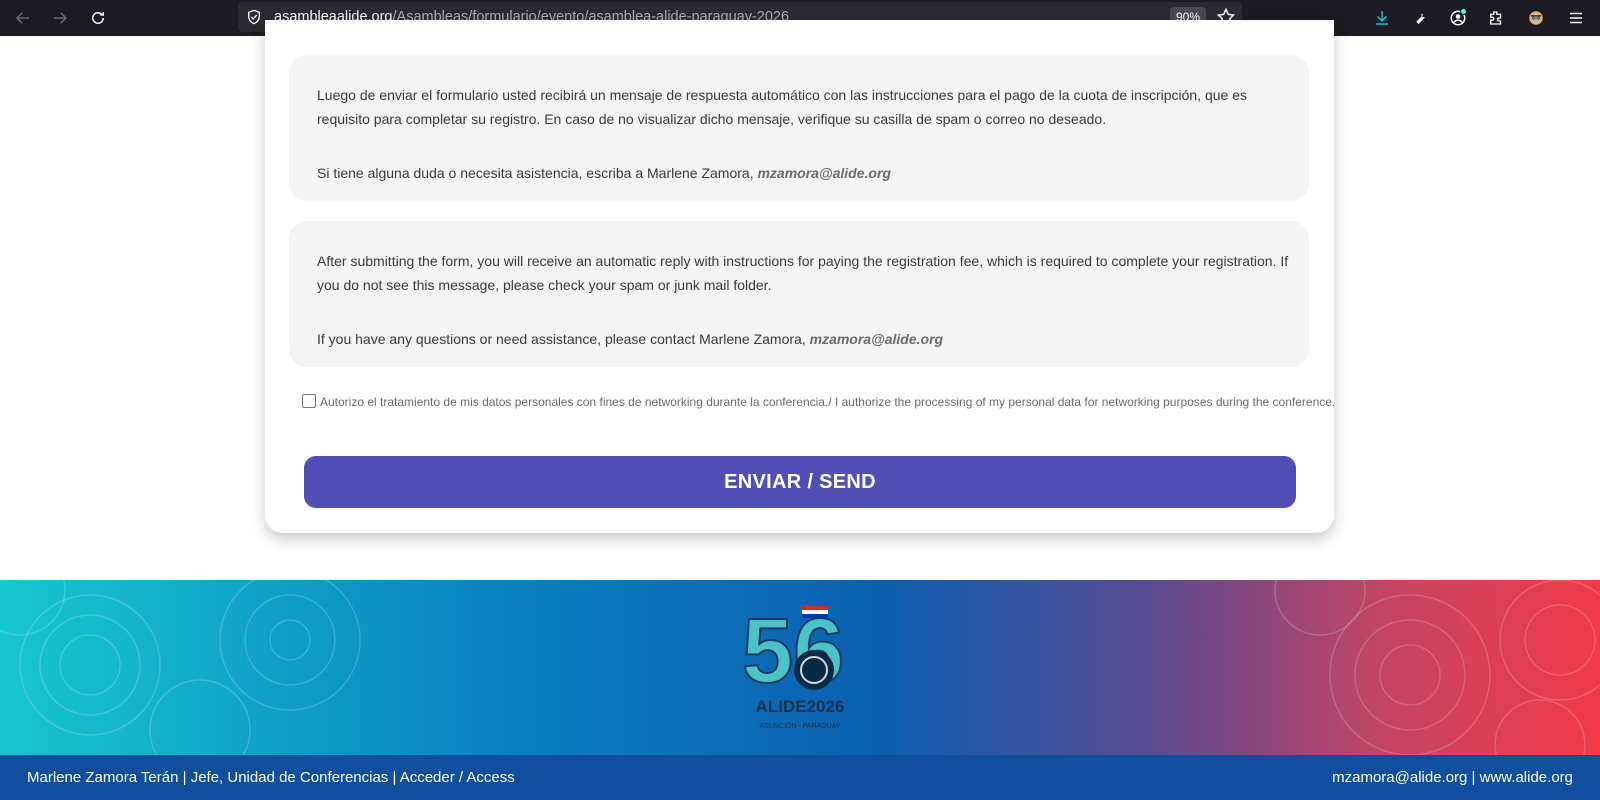 The height and width of the screenshot is (800, 1600). I want to click on logo-text: ALIDE2026, so click(800, 706).